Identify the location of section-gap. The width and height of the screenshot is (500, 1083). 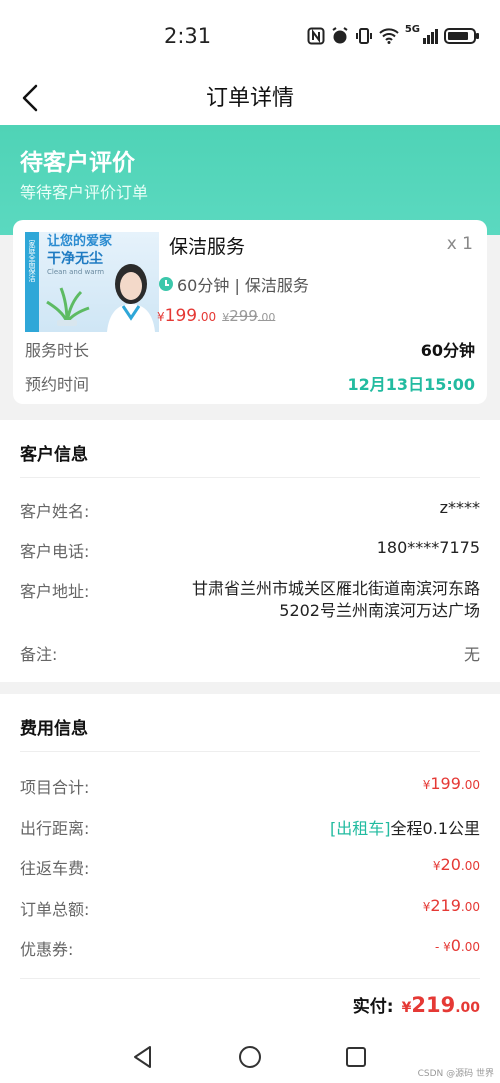
(250, 688).